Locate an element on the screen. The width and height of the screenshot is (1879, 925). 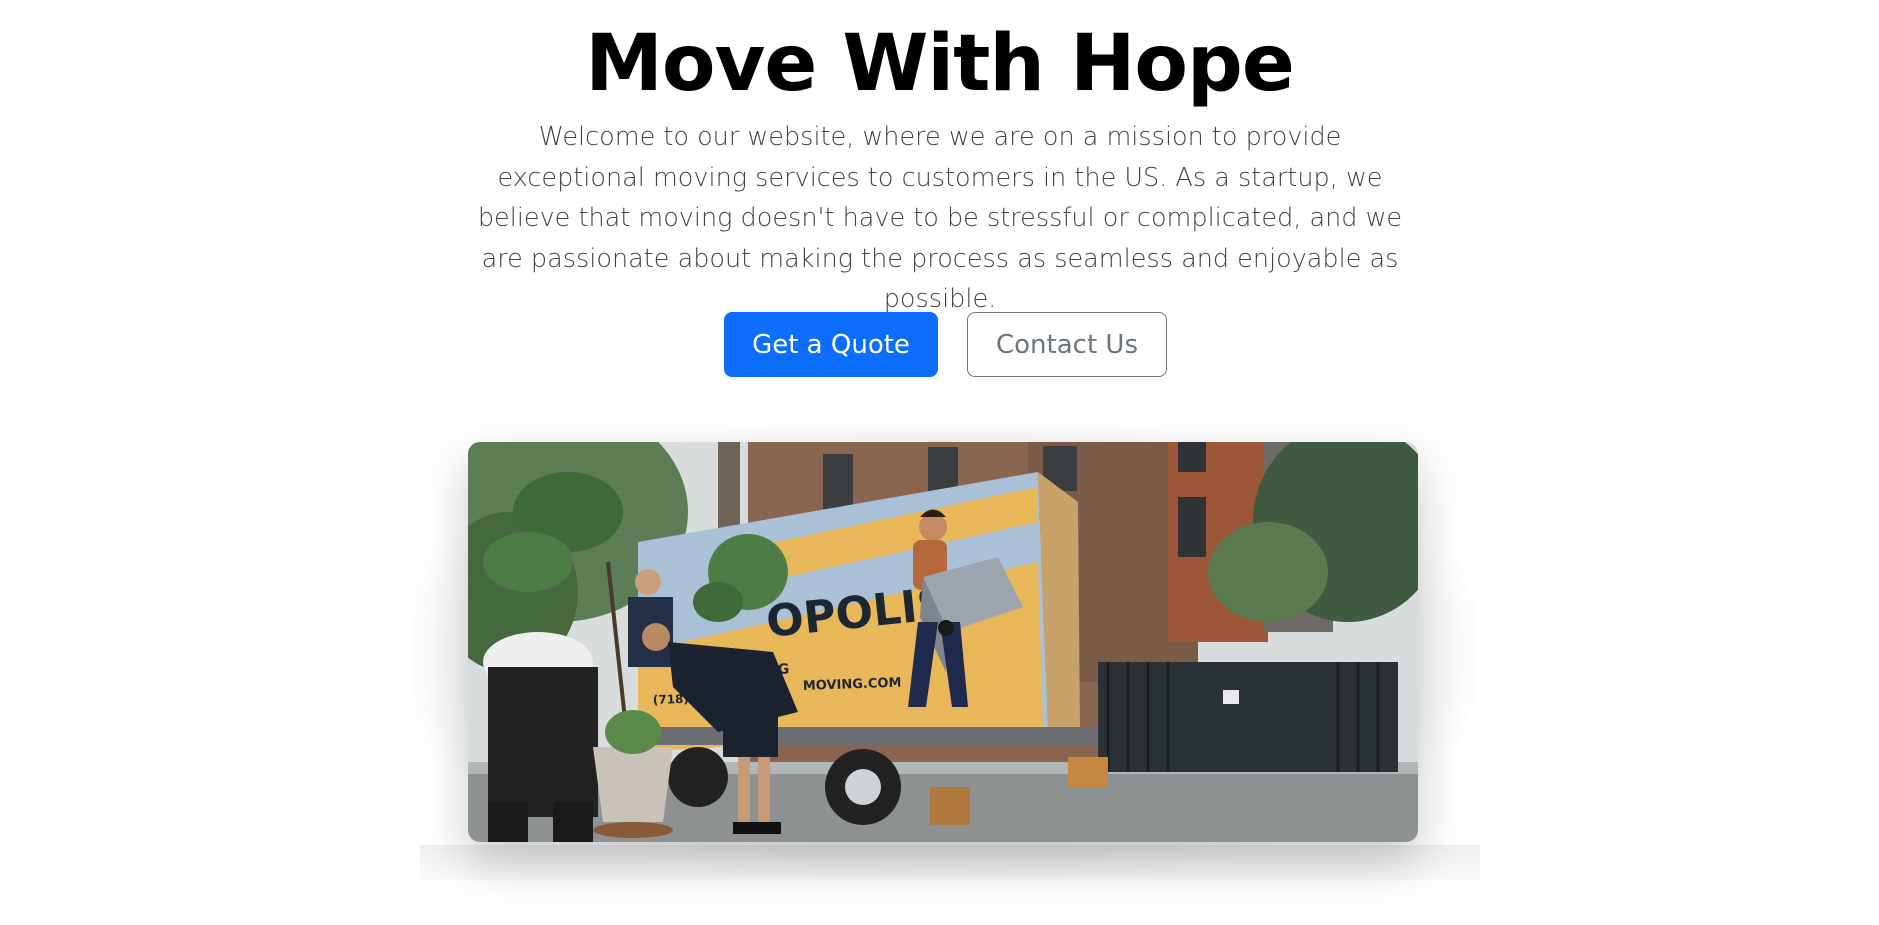
contact-us-button: Contact Us is located at coordinates (1067, 344).